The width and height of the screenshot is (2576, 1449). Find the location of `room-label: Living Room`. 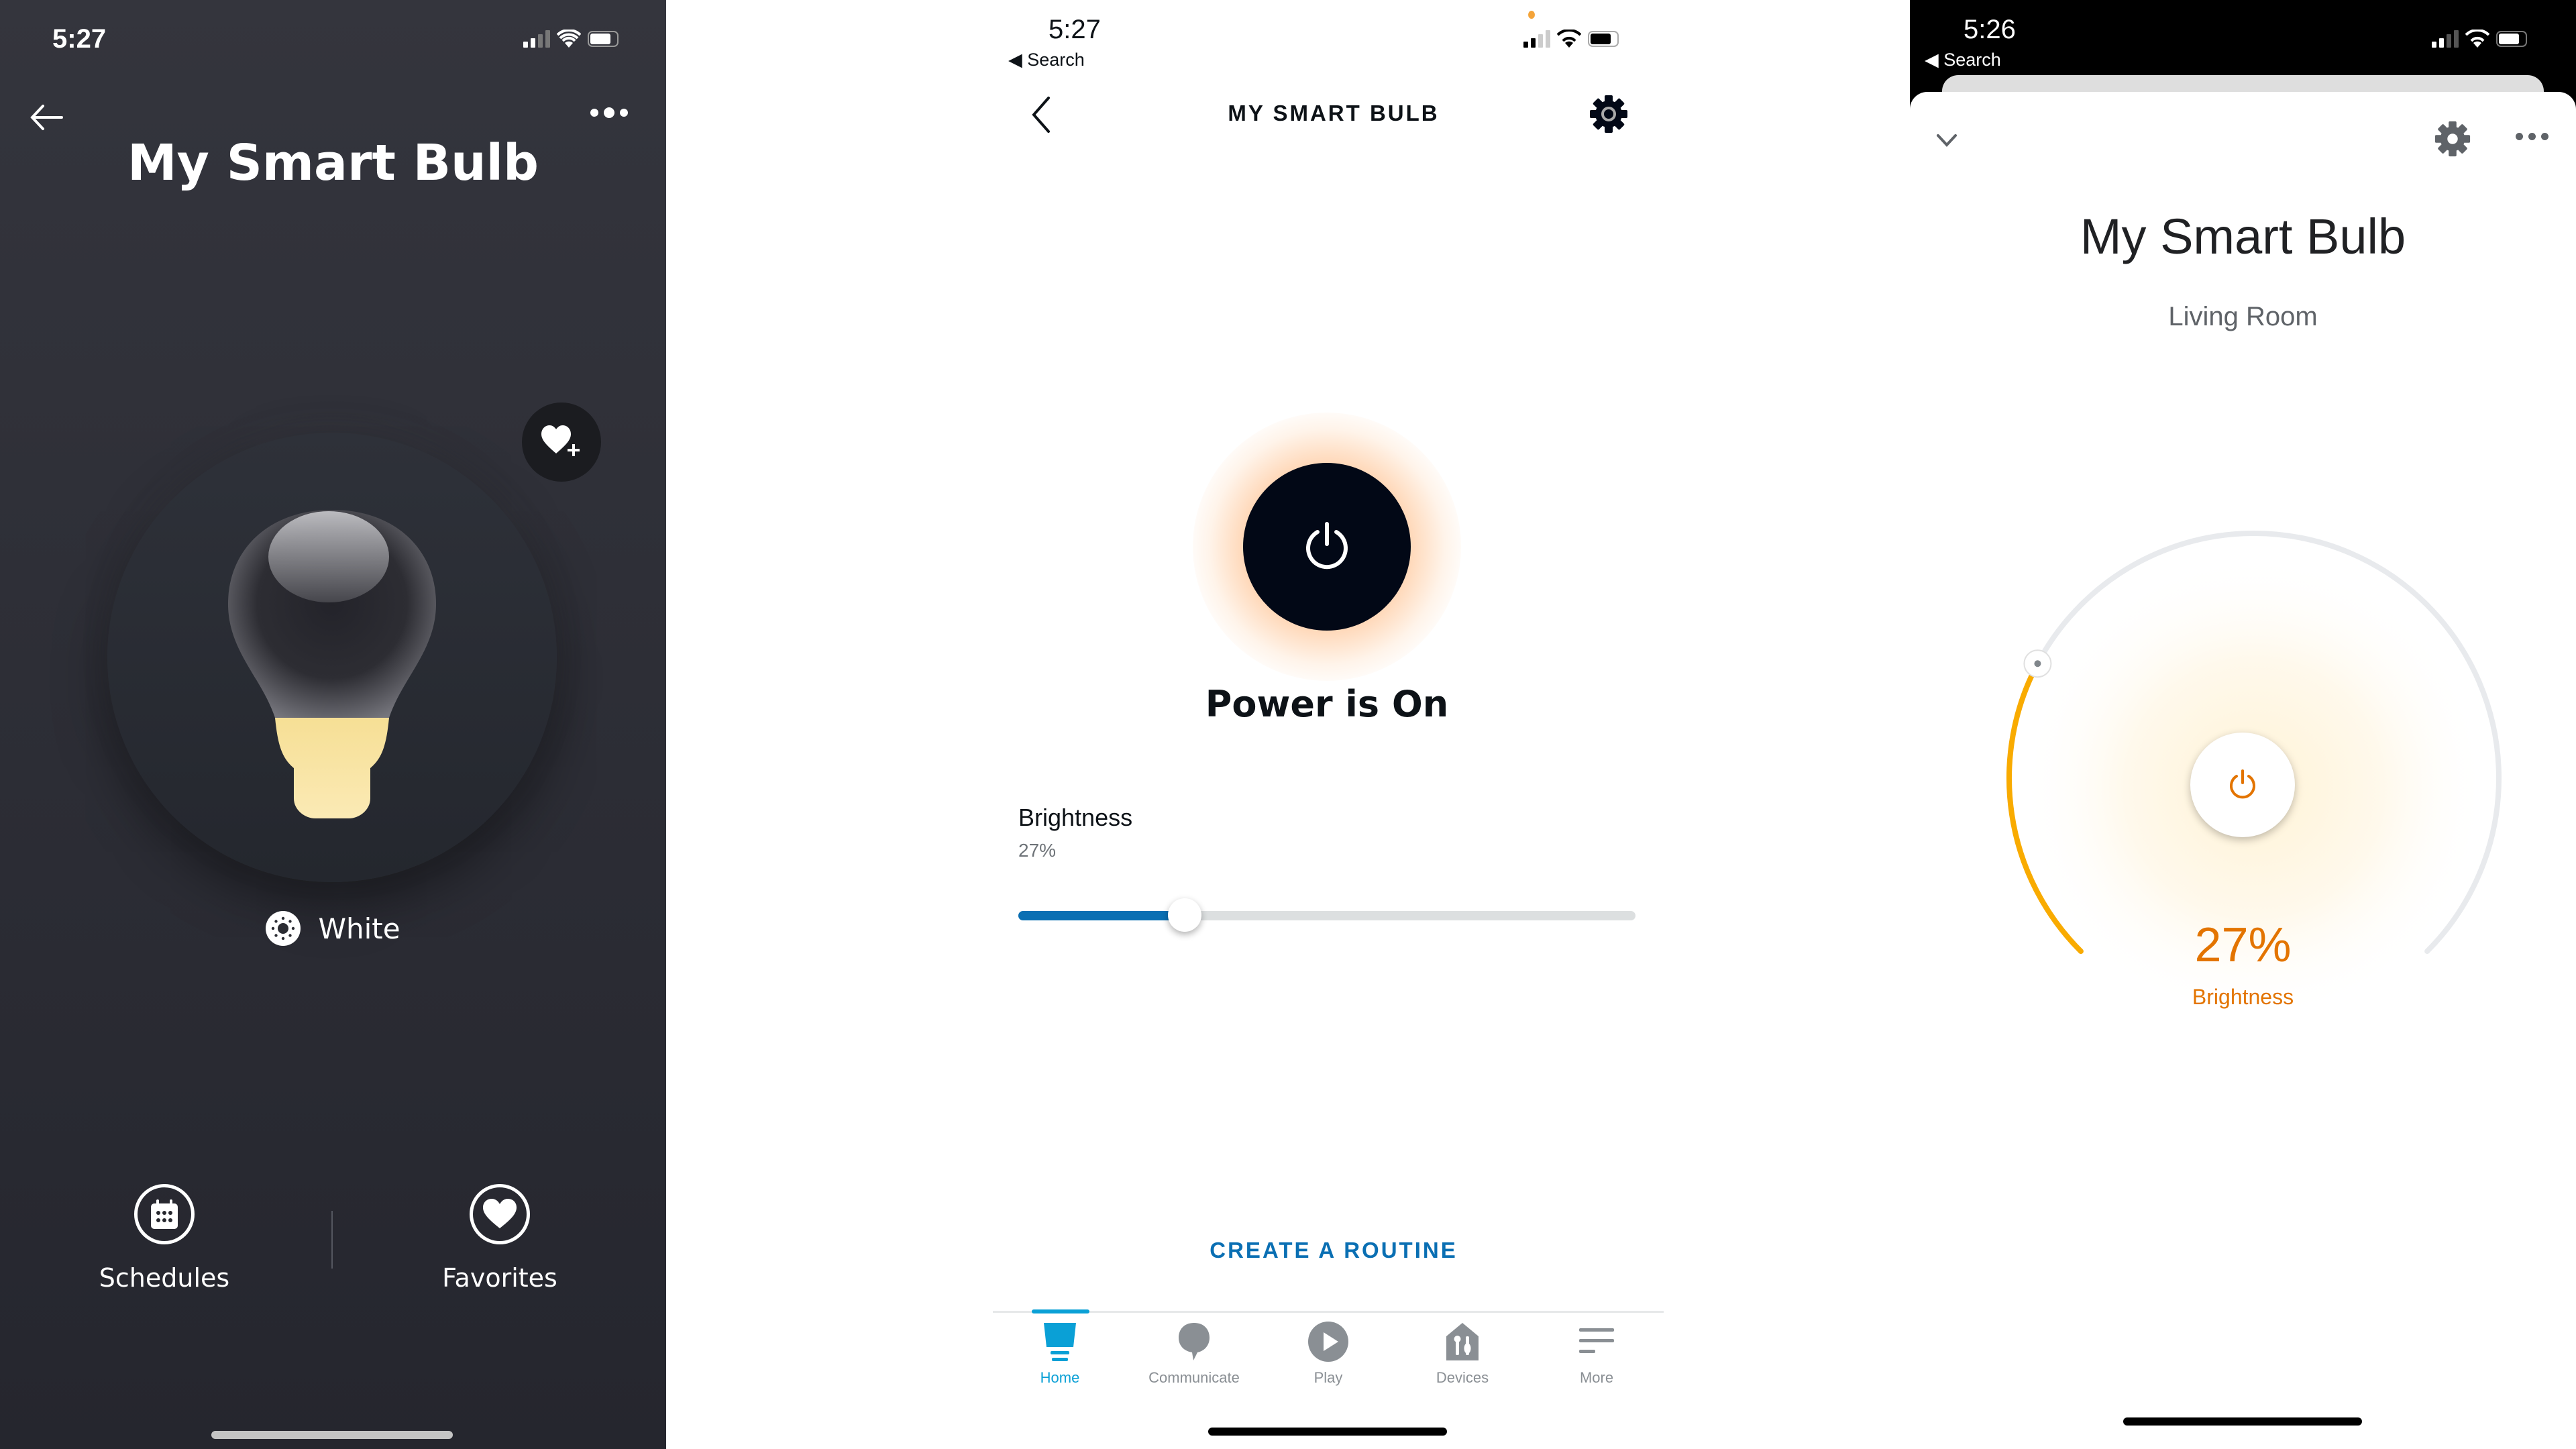

room-label: Living Room is located at coordinates (2243, 316).